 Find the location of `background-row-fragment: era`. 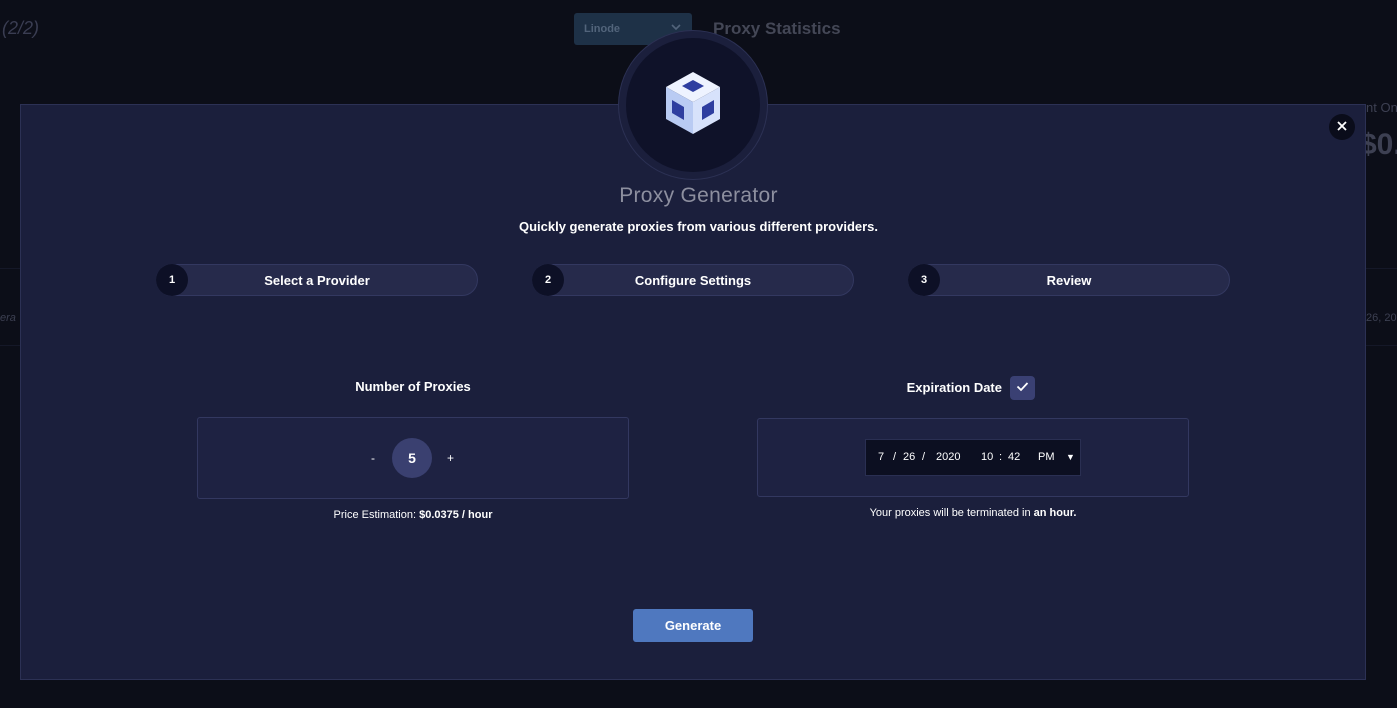

background-row-fragment: era is located at coordinates (8, 318).